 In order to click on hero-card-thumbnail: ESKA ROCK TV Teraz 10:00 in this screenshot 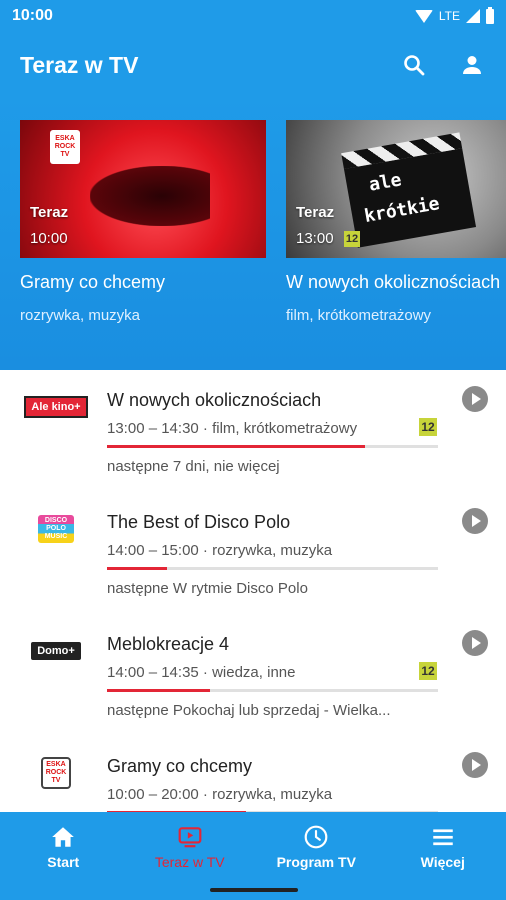, I will do `click(143, 189)`.